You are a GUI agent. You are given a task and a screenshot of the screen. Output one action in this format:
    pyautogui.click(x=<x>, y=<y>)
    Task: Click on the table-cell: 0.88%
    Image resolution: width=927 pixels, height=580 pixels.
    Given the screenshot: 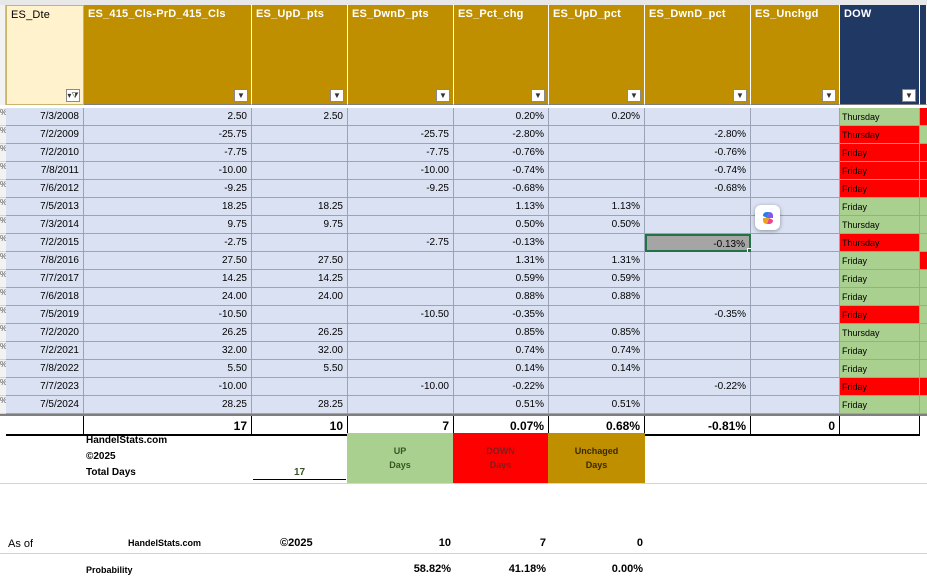 What is the action you would take?
    pyautogui.click(x=597, y=297)
    